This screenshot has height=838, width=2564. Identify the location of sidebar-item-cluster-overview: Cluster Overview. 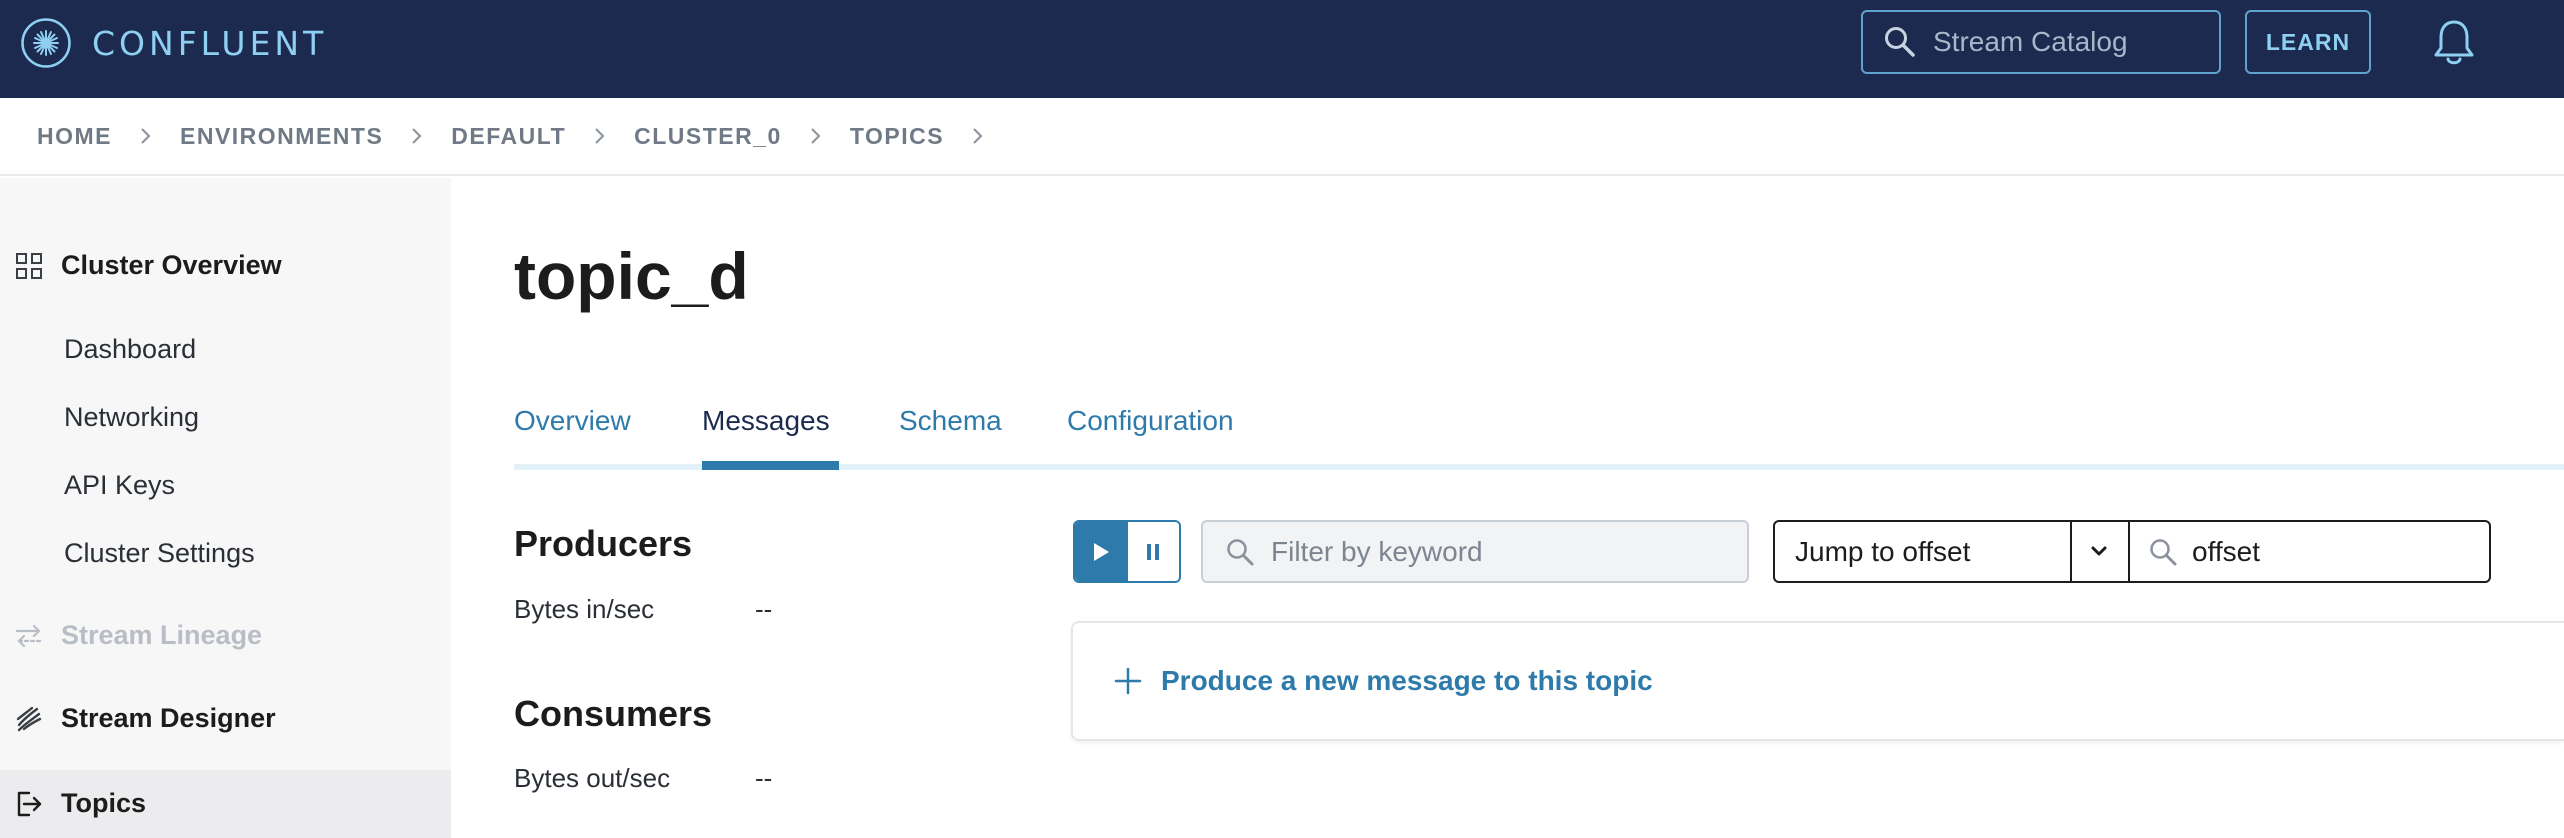
(141, 265).